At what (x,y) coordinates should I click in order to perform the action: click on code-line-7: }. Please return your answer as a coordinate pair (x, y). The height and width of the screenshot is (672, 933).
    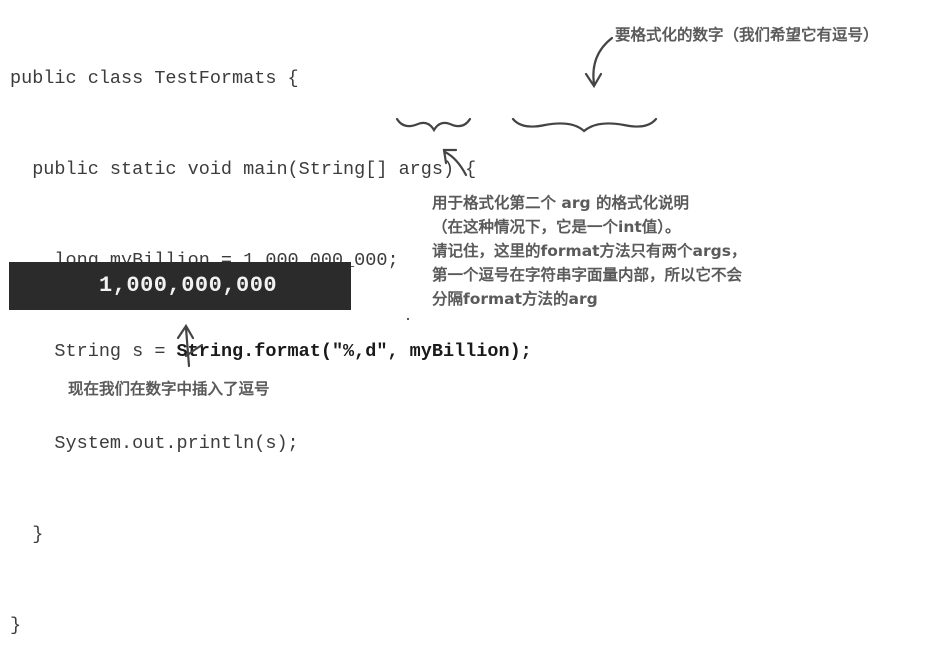
    Looking at the image, I should click on (16, 626).